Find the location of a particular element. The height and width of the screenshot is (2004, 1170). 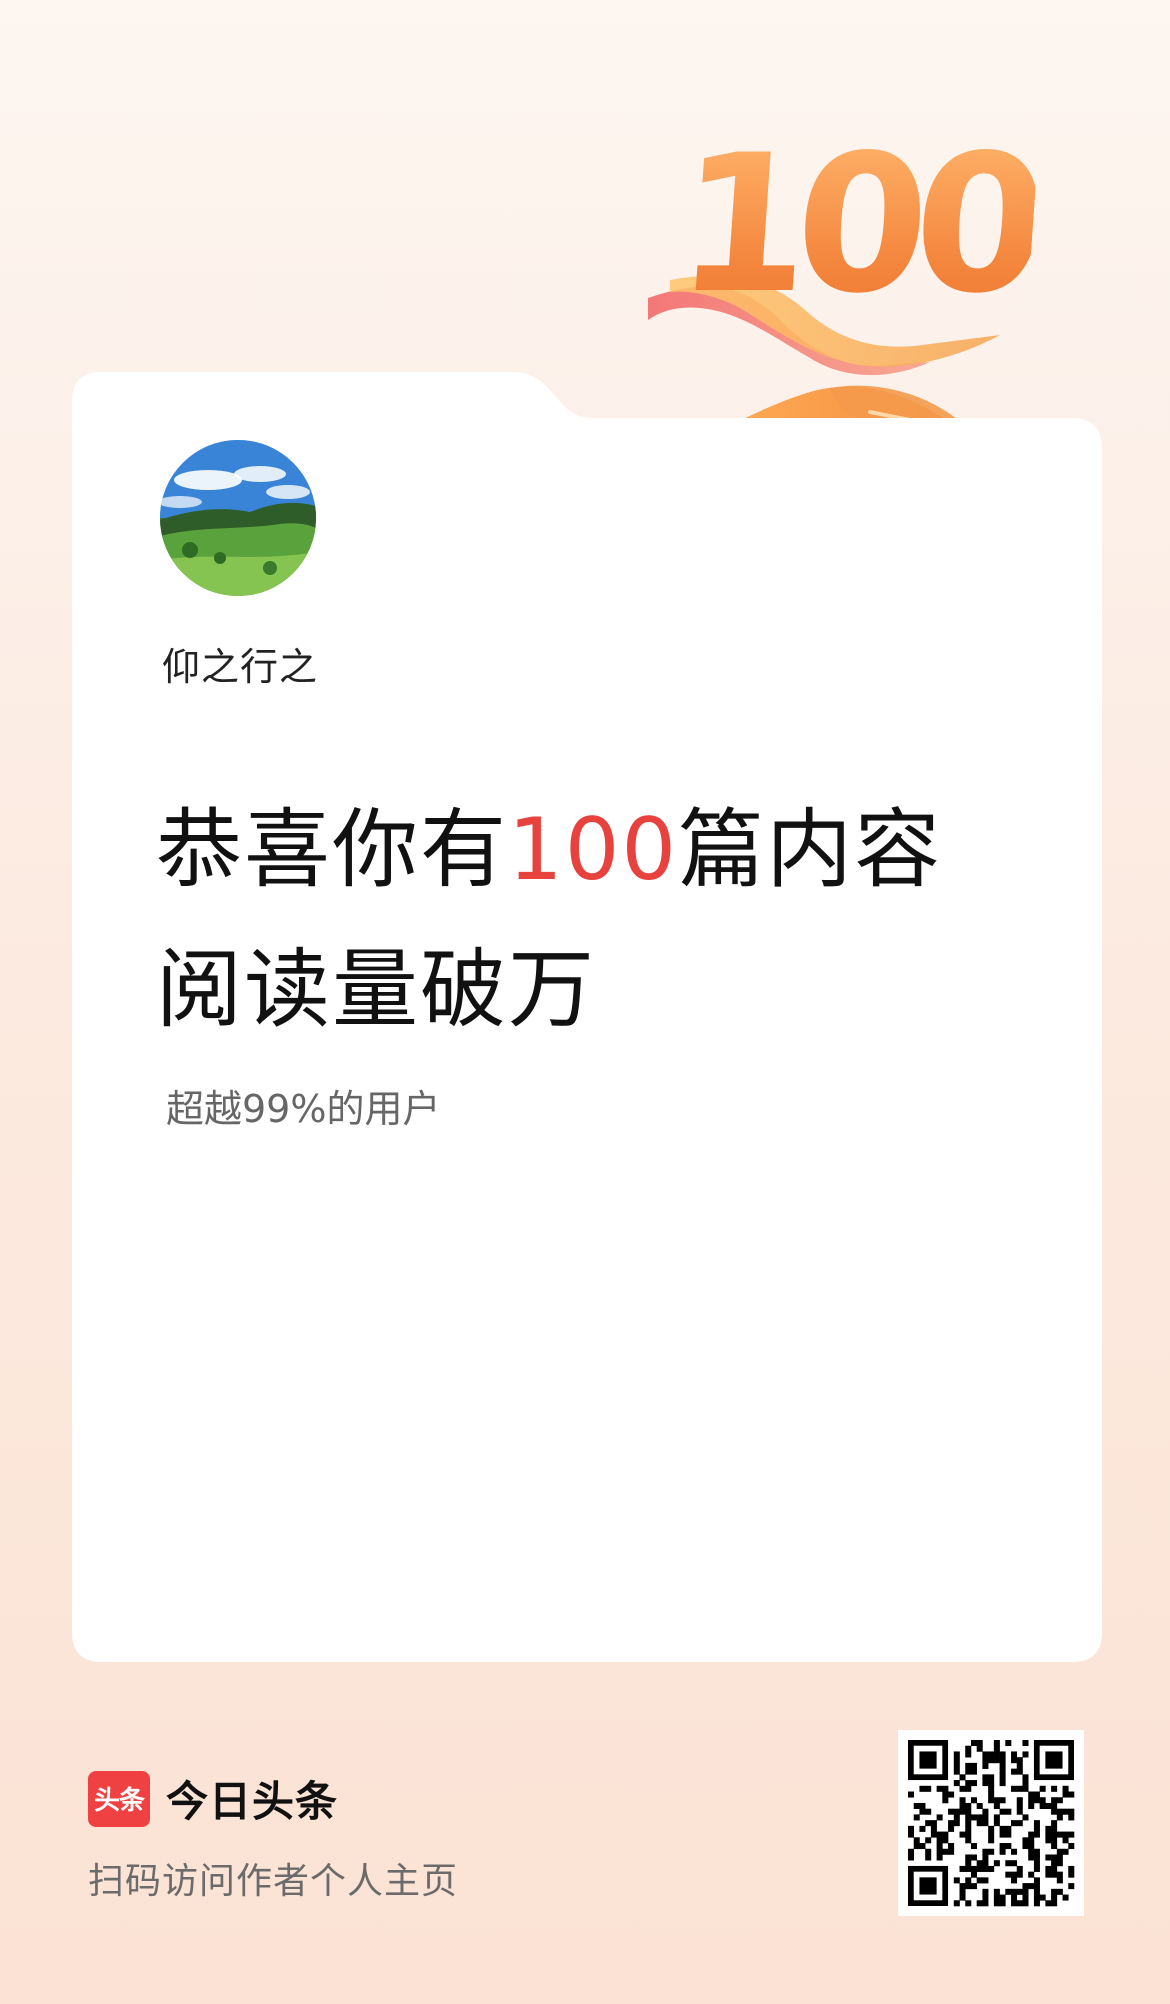

landscape-avatar-icon is located at coordinates (238, 518).